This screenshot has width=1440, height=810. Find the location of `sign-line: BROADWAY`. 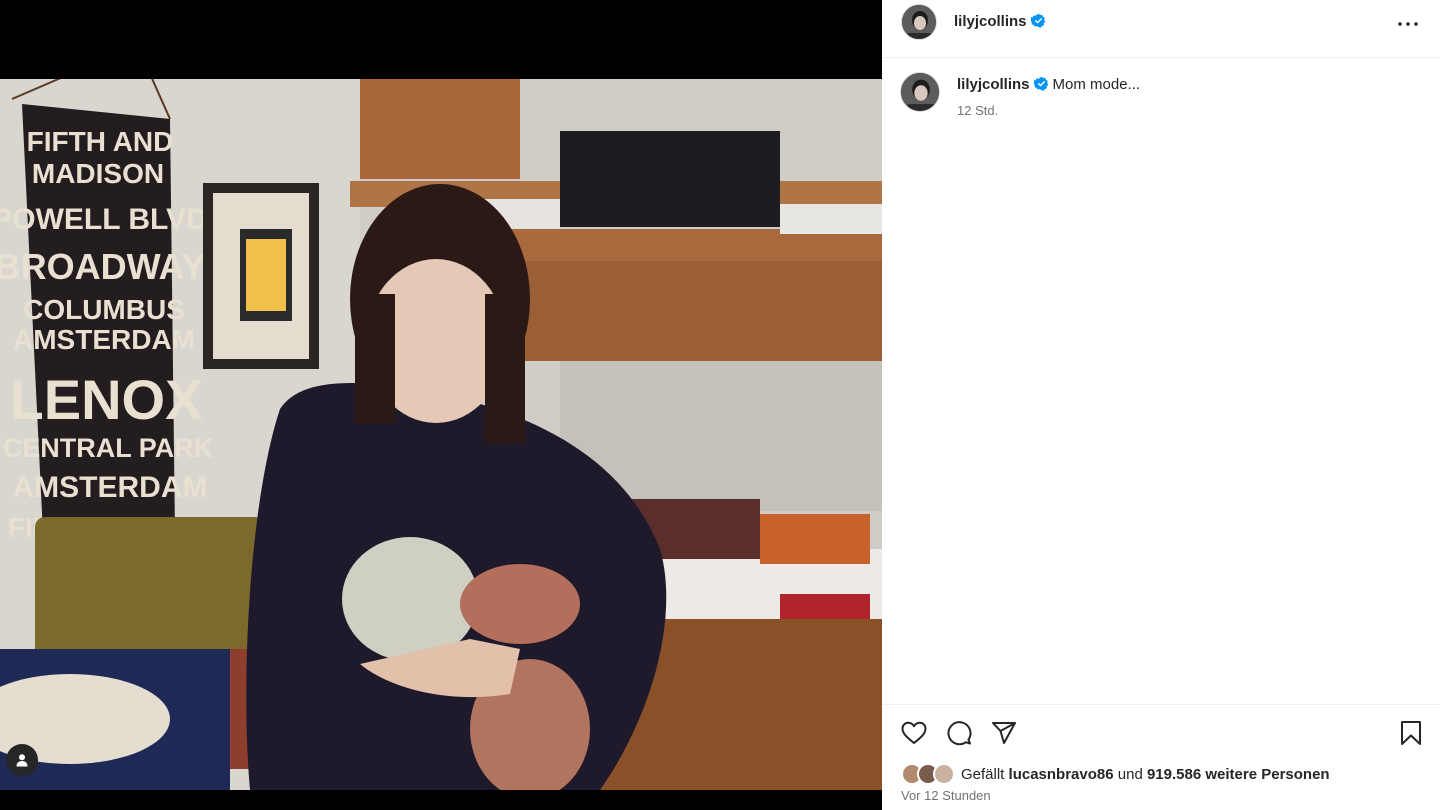

sign-line: BROADWAY is located at coordinates (102, 266).